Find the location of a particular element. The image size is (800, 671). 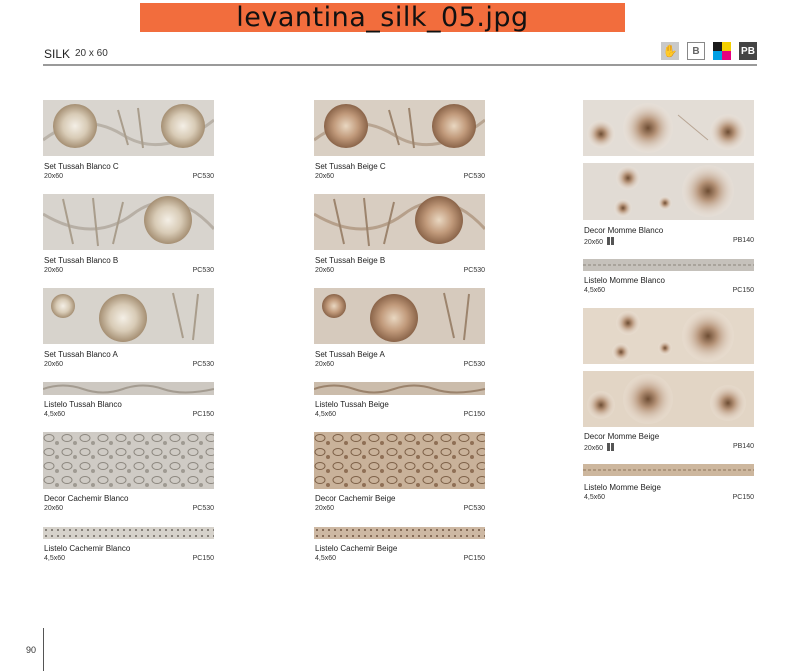

collection-title: SILK is located at coordinates (57, 54).